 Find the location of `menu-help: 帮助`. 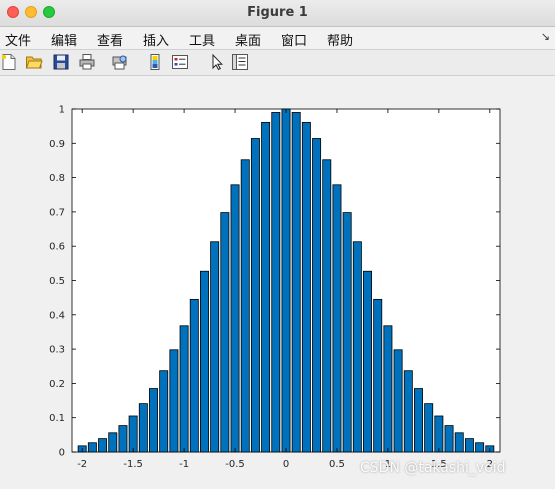

menu-help: 帮助 is located at coordinates (340, 39).